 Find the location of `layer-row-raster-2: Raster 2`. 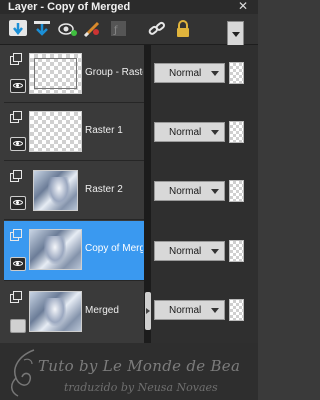

layer-row-raster-2: Raster 2 is located at coordinates (74, 191).